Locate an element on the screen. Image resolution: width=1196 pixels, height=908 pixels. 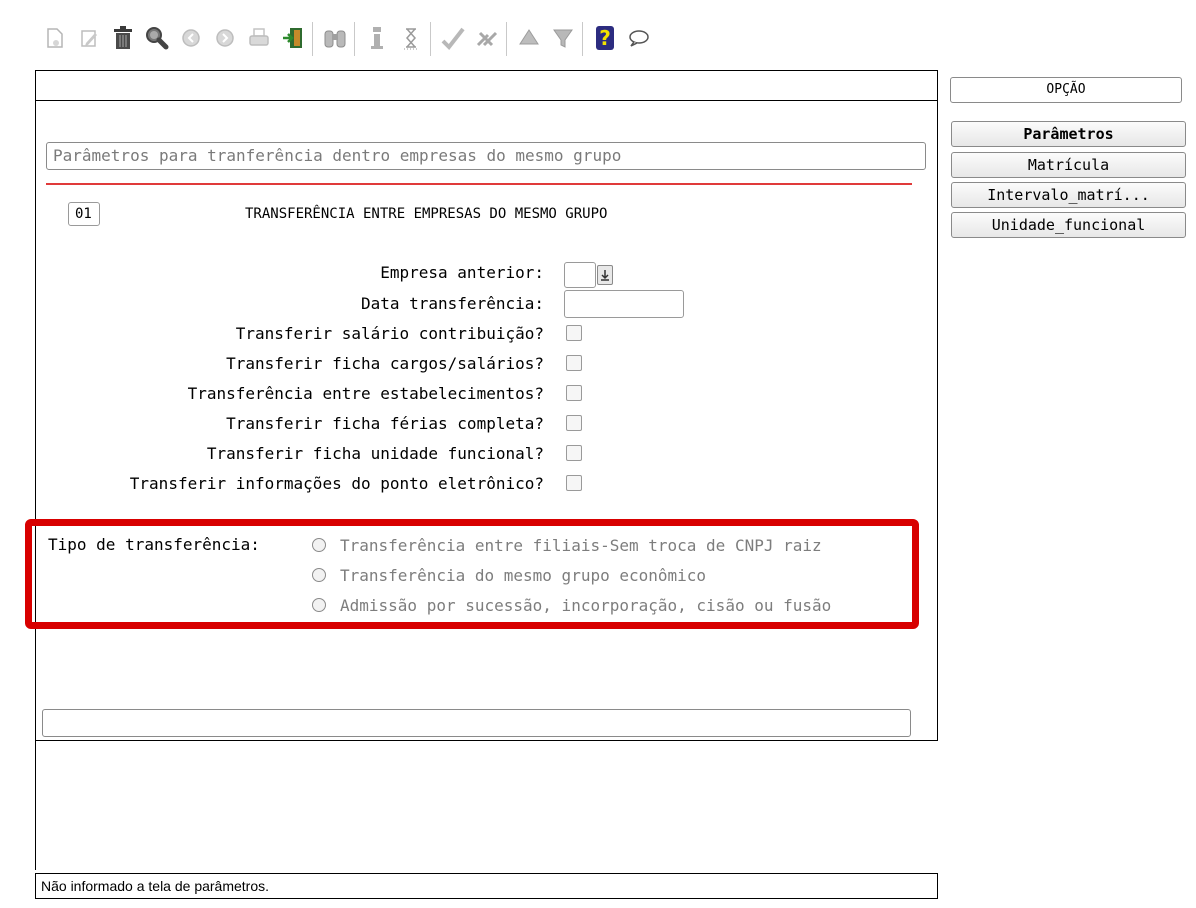
new-document-icon is located at coordinates (55, 38).